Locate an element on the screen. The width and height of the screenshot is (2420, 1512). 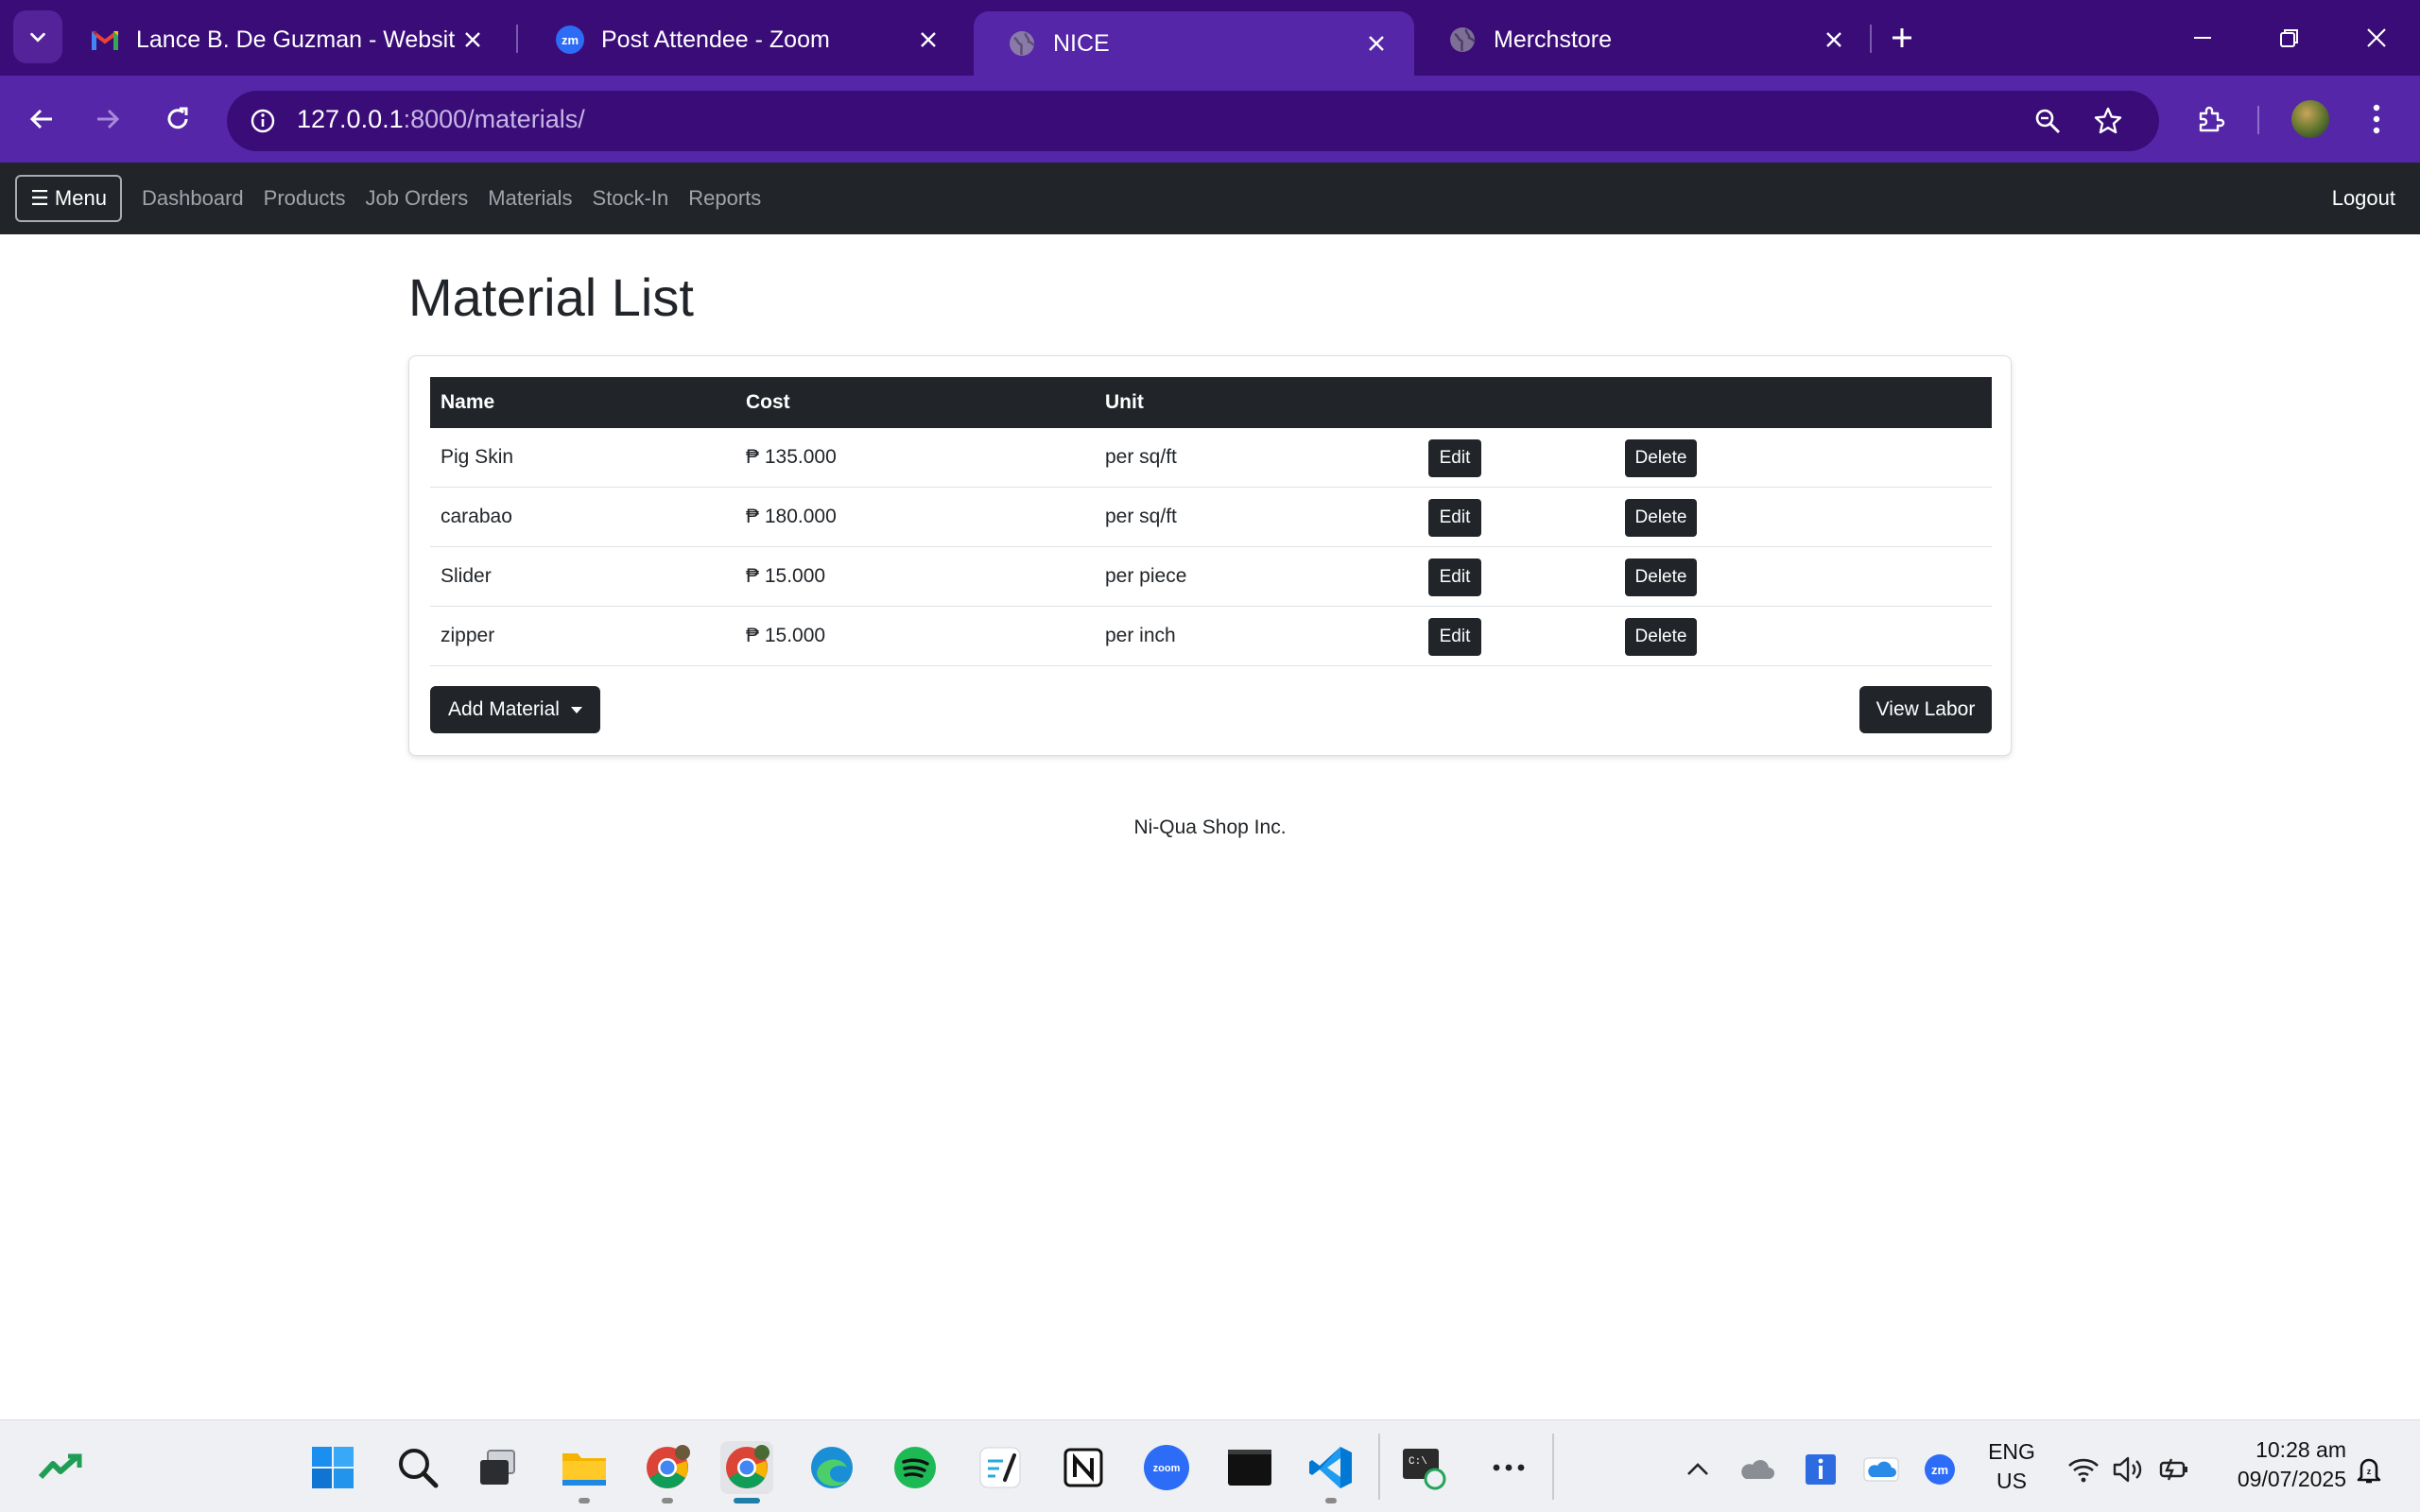
page-title: Material List is located at coordinates (551, 297).